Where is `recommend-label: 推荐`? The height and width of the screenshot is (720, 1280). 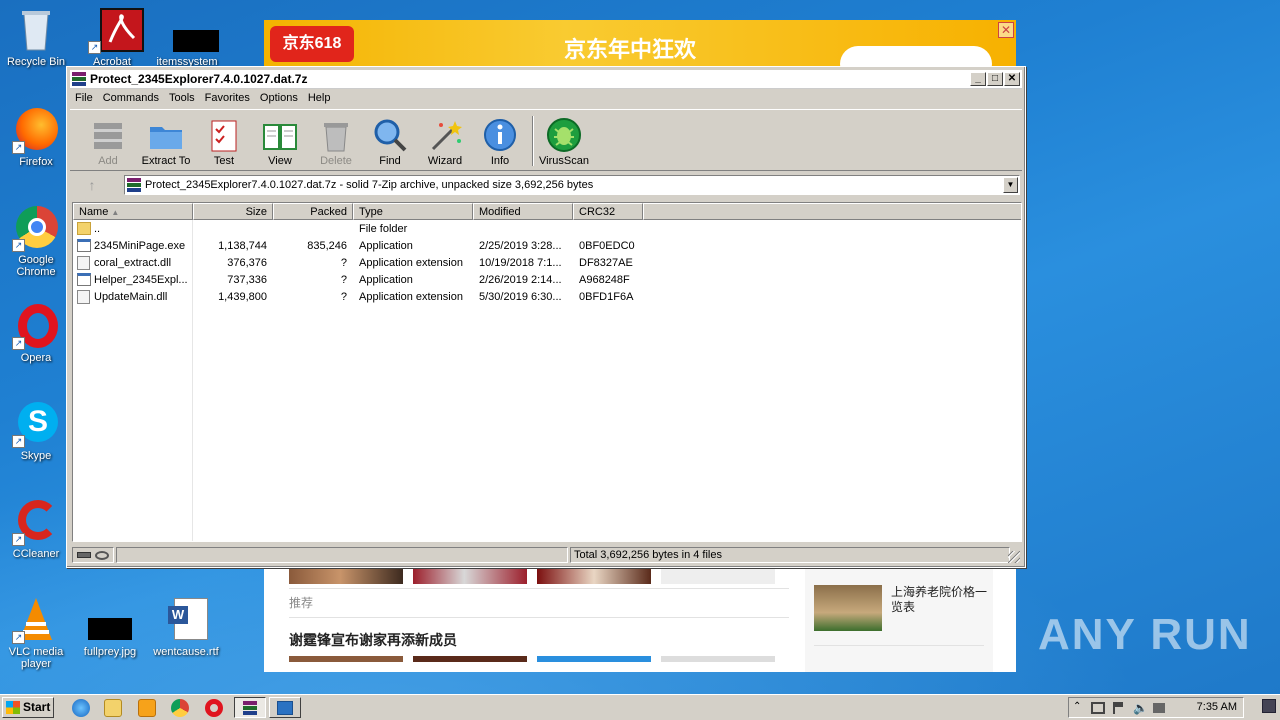
recommend-label: 推荐 is located at coordinates (301, 603).